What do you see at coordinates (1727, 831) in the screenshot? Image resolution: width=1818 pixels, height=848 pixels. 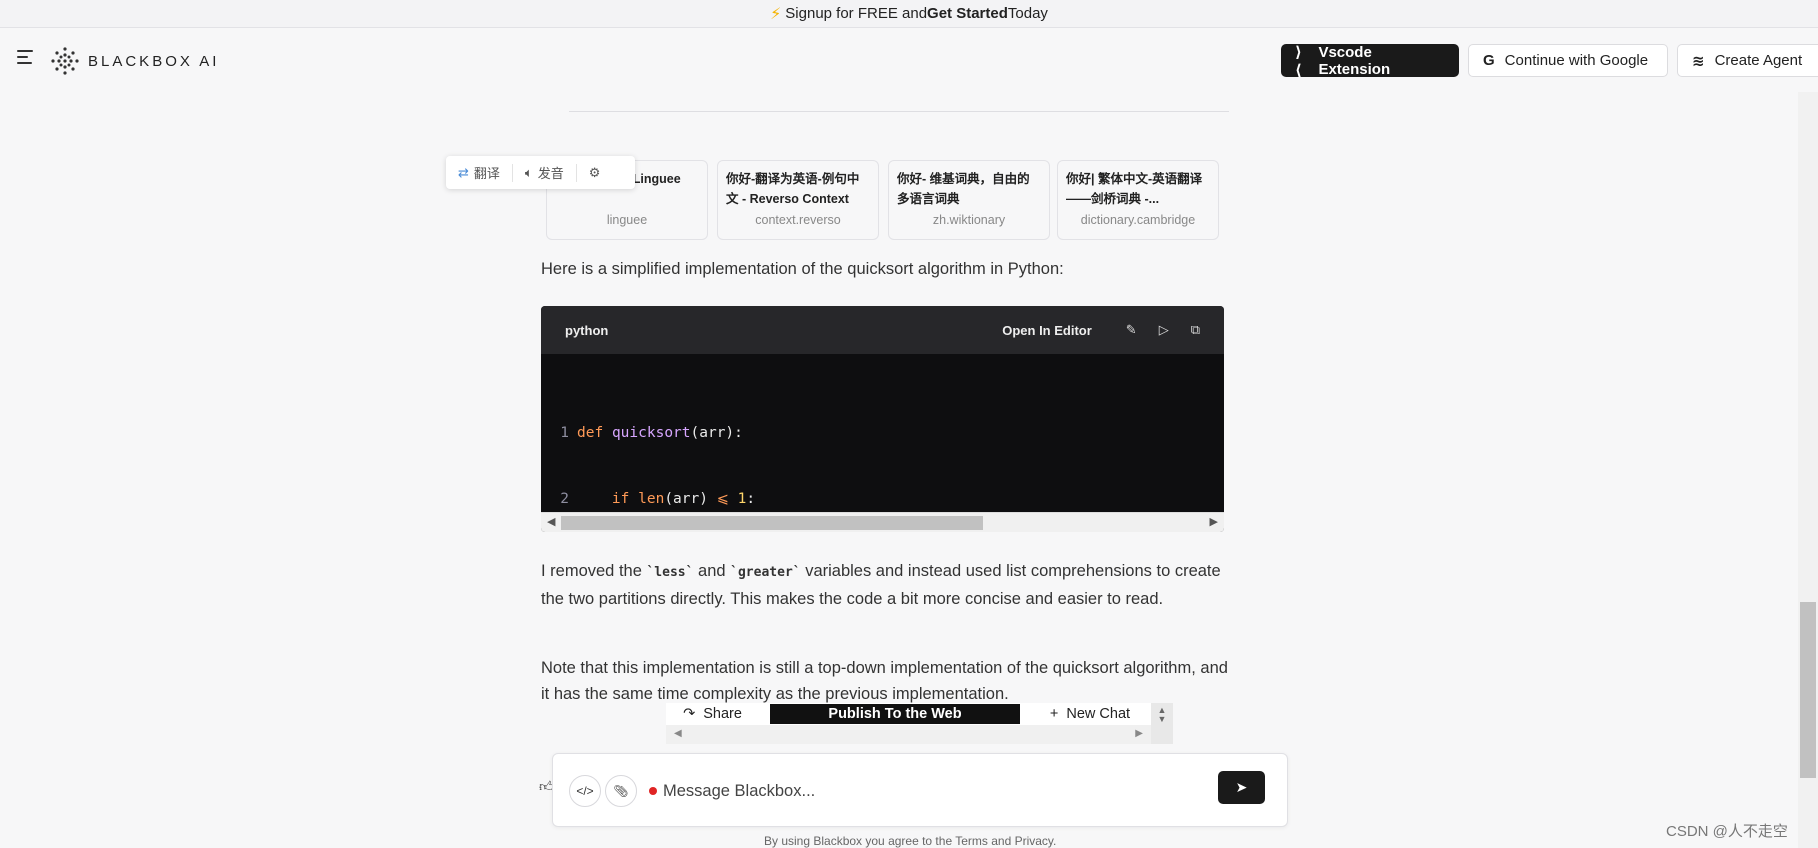 I see `watermark: CSDN @人不走空` at bounding box center [1727, 831].